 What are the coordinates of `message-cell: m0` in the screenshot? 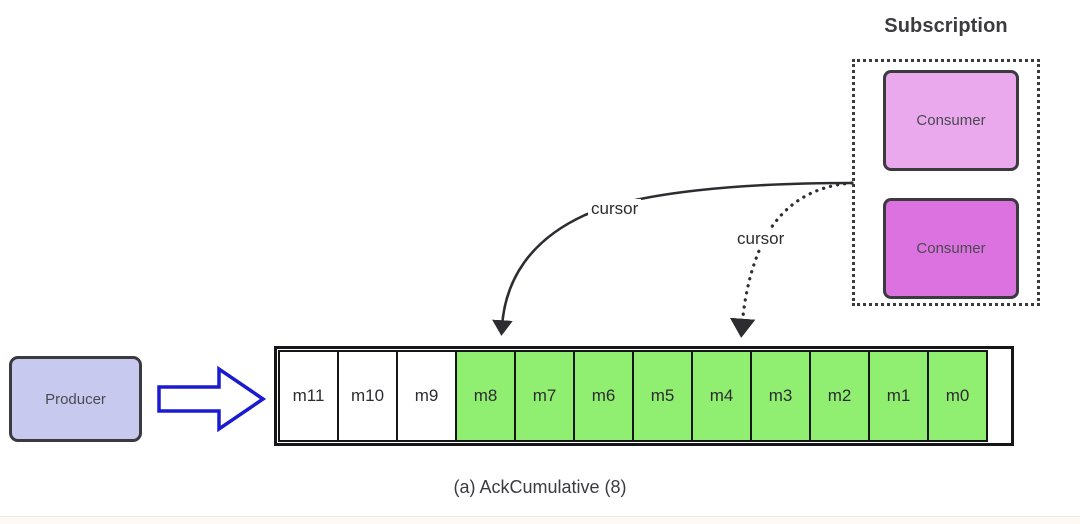 It's located at (957, 396).